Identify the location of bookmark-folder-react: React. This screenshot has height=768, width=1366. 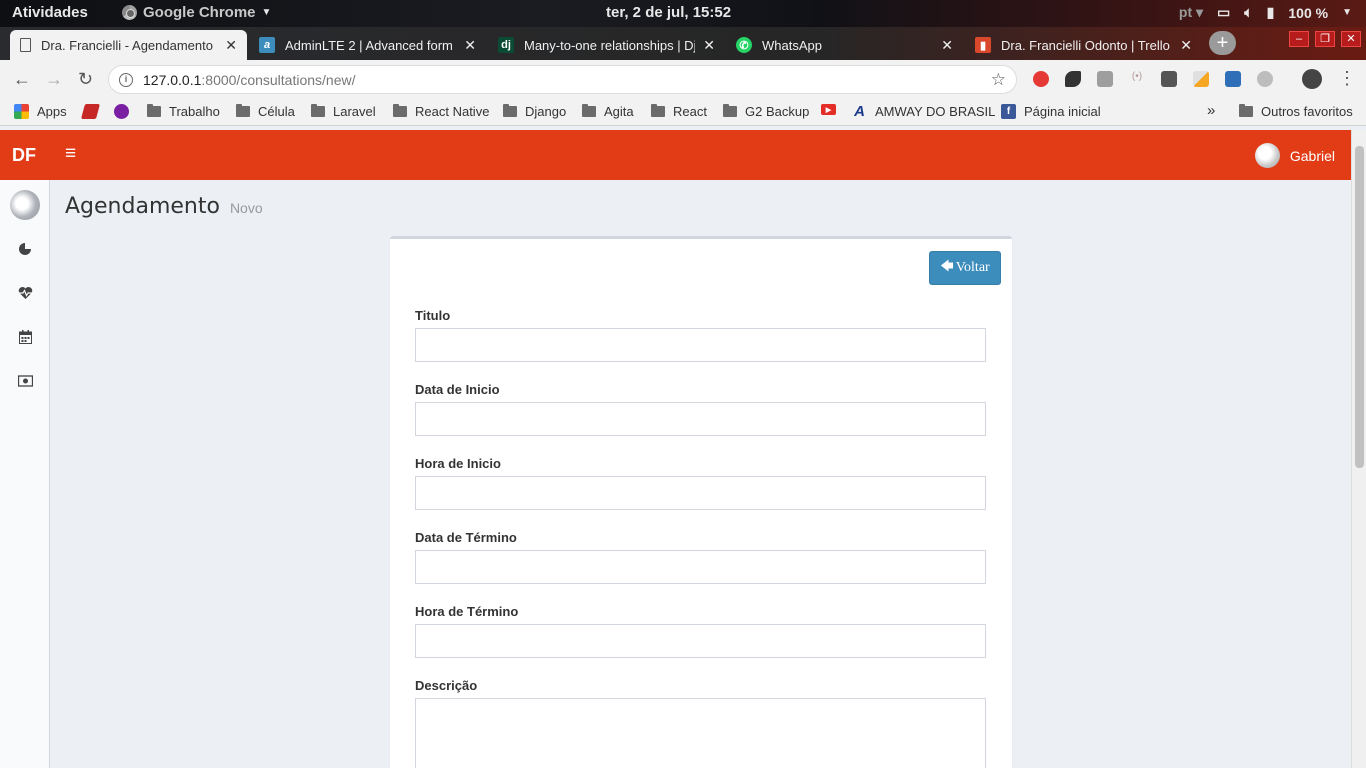
(679, 111).